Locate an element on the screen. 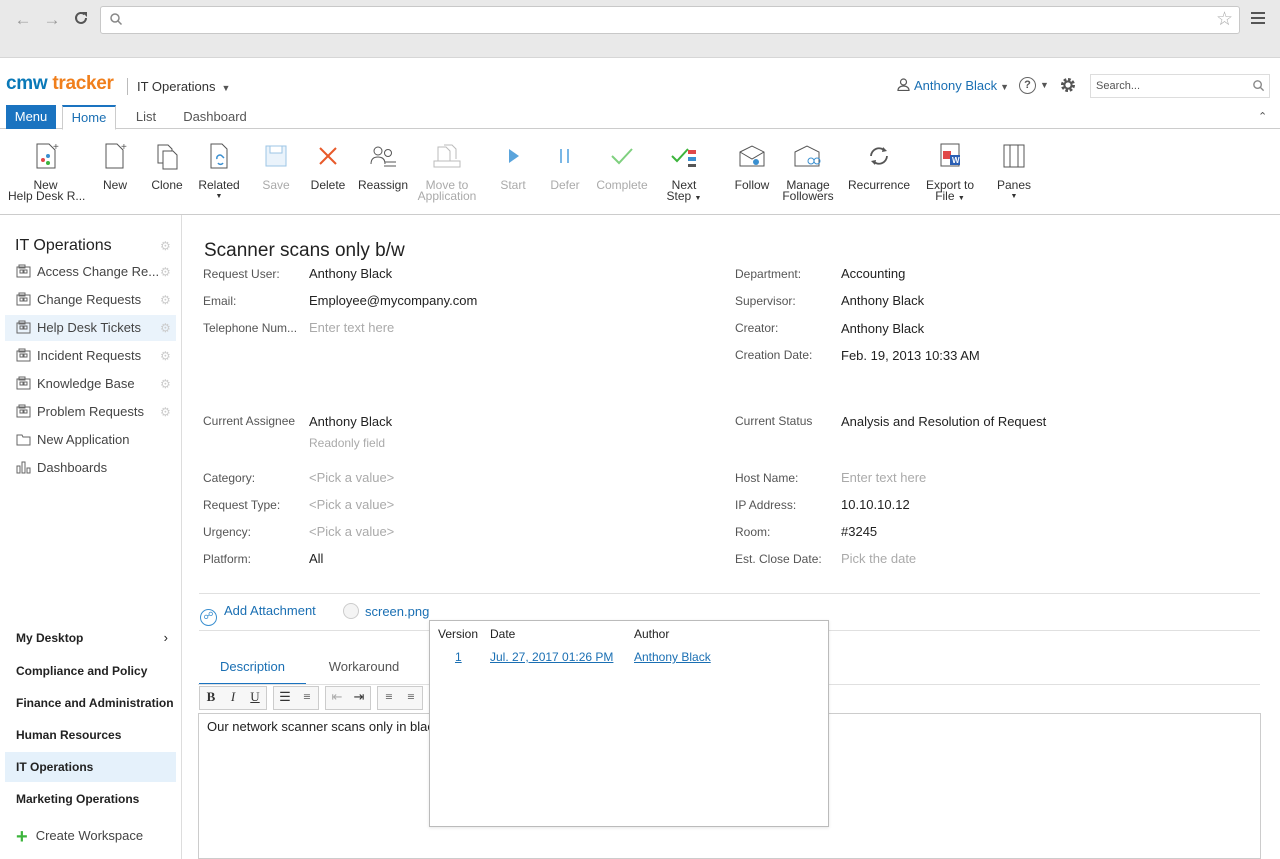 This screenshot has height=859, width=1280. version-date-link: Jul. 27, 2017 01:26 PM is located at coordinates (551, 657).